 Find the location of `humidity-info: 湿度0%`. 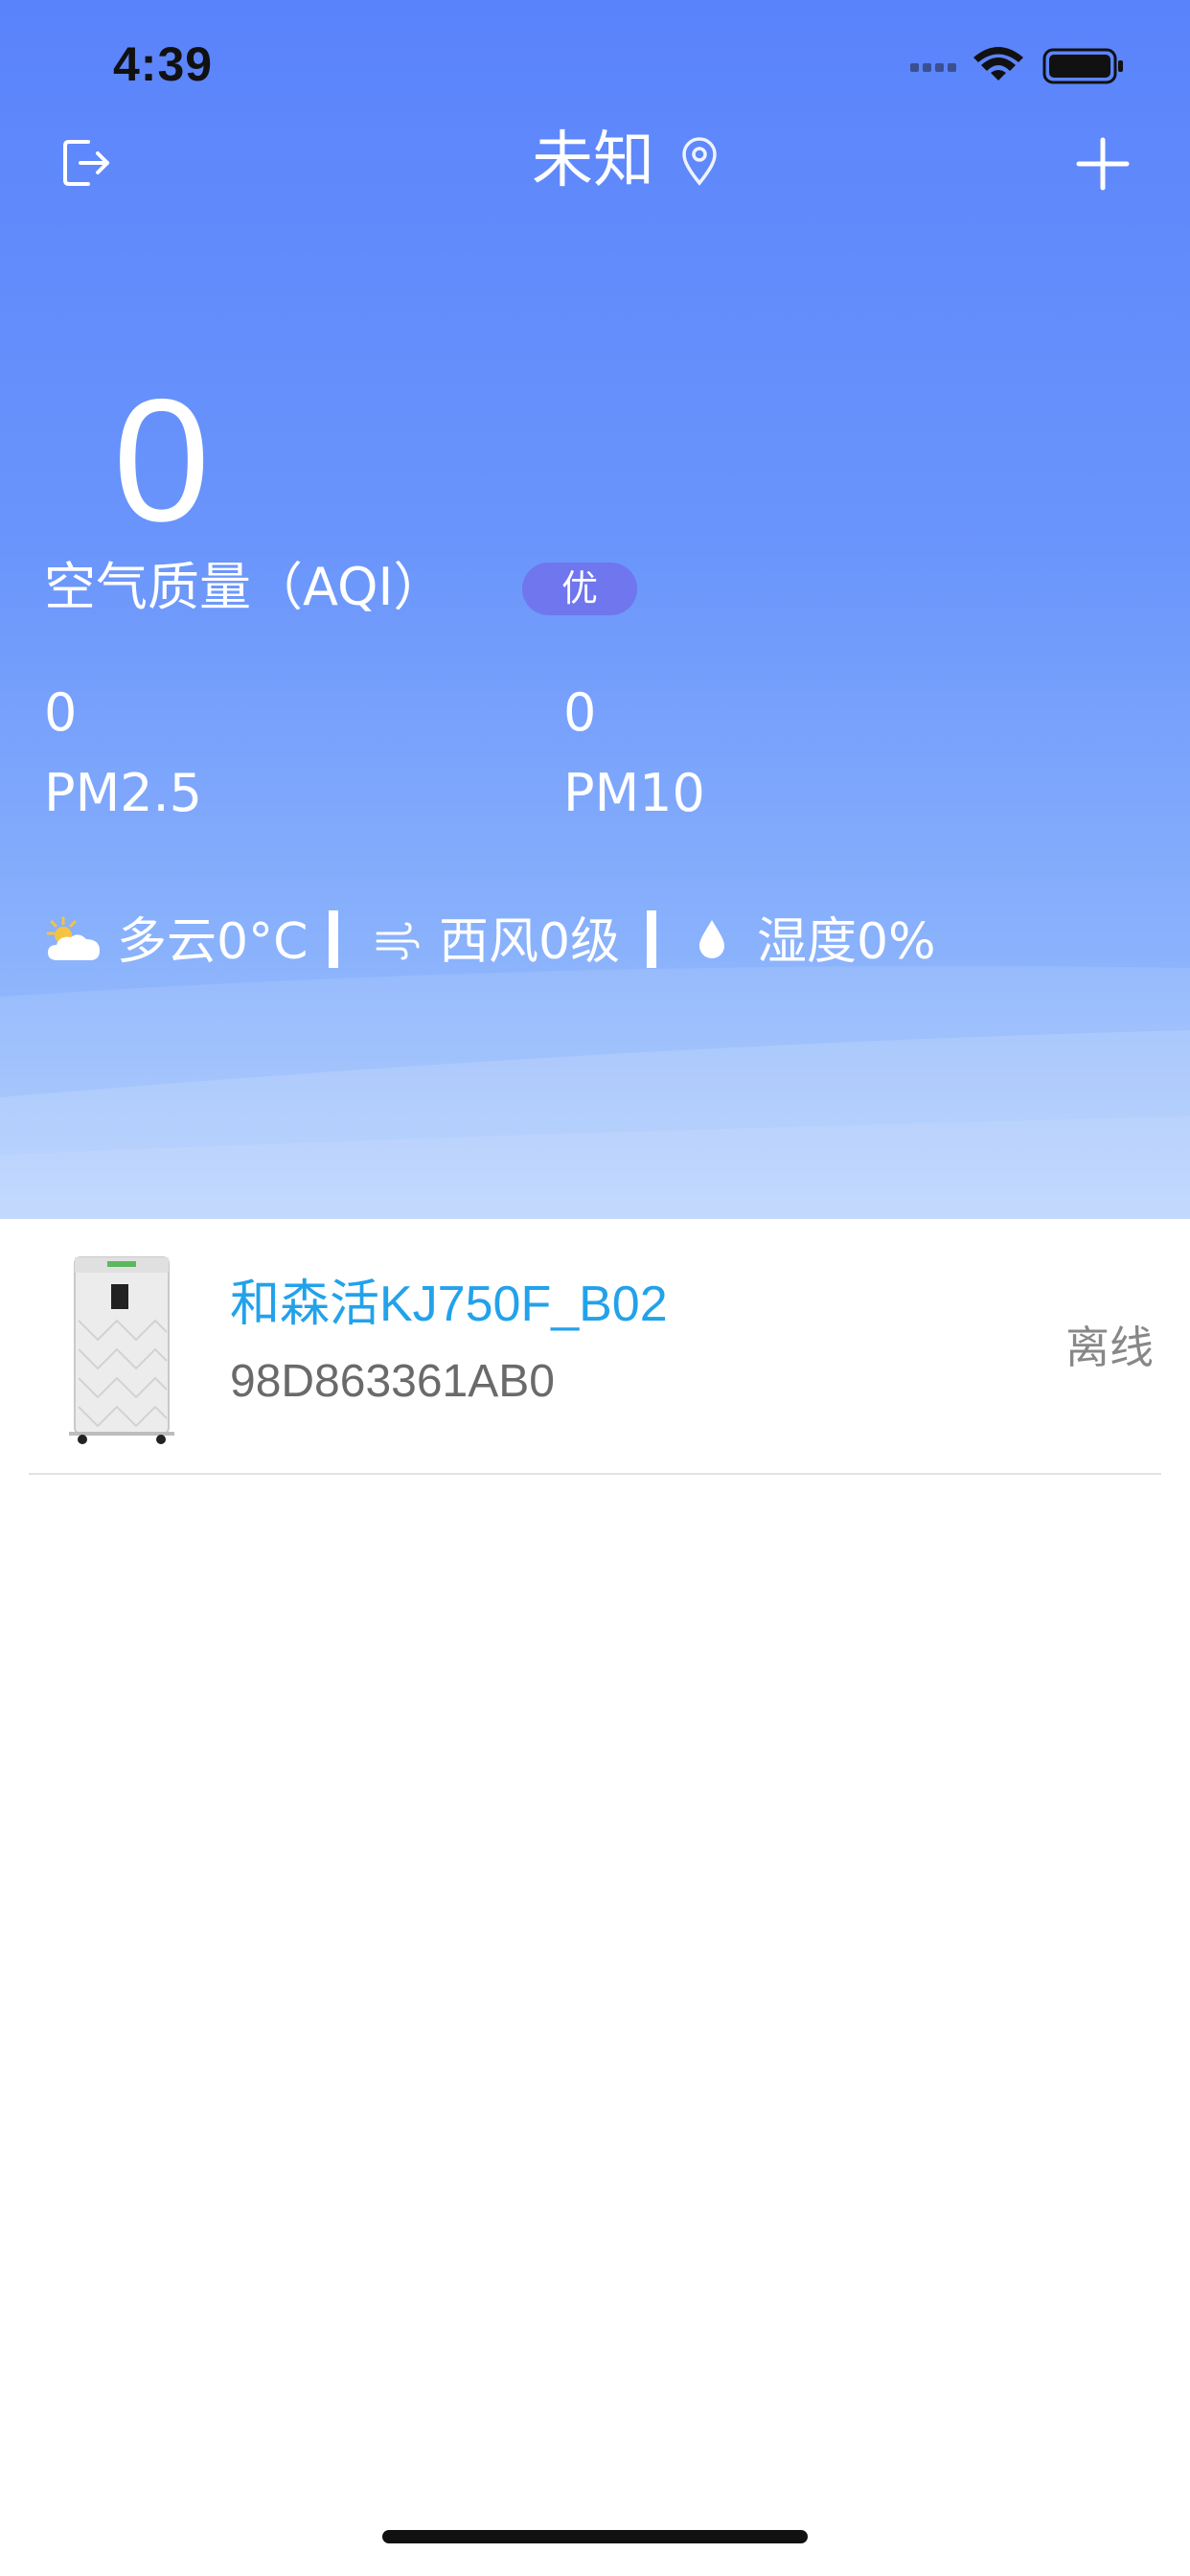

humidity-info: 湿度0% is located at coordinates (847, 942).